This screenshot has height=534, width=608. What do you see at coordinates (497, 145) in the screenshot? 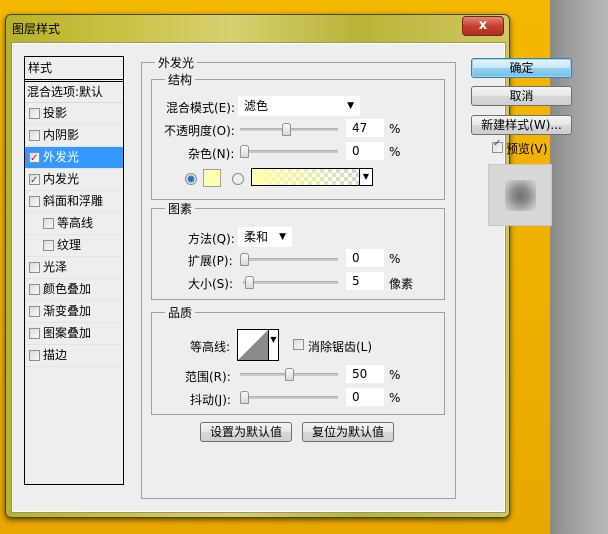
I see `preview-checkbox` at bounding box center [497, 145].